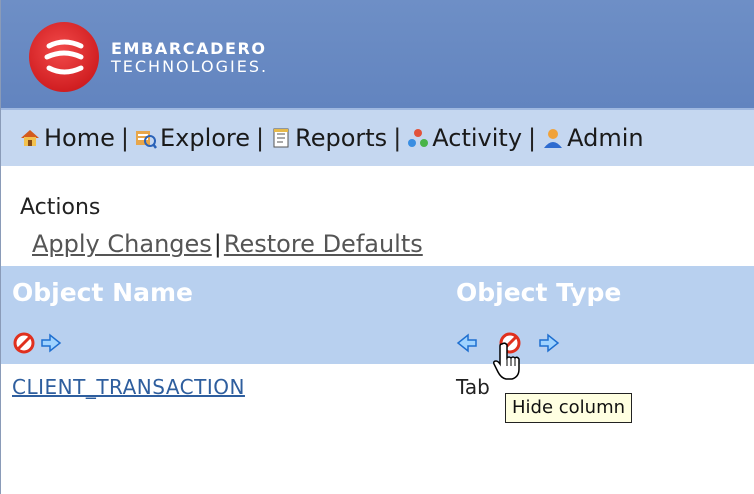  Describe the element at coordinates (189, 48) in the screenshot. I see `logo-line1: EMBARCADERO` at that location.